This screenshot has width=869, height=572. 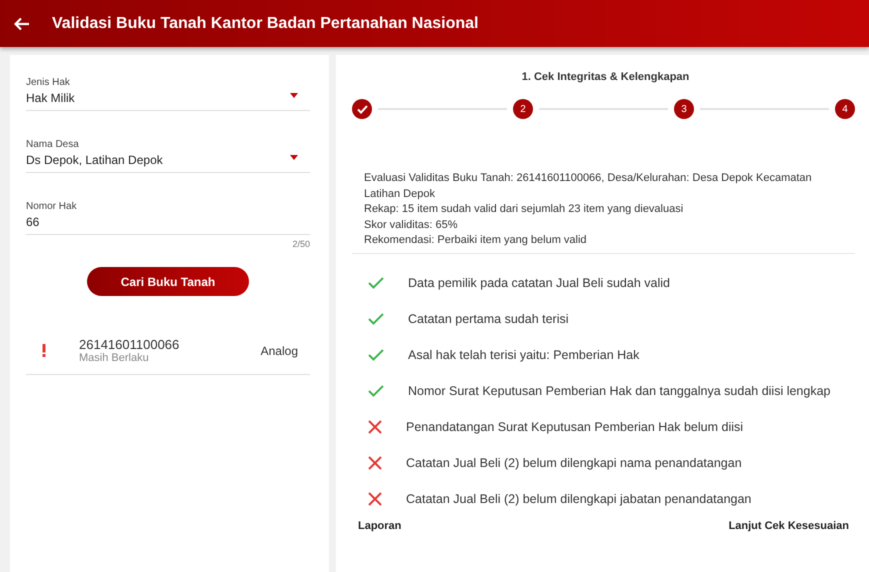 What do you see at coordinates (52, 206) in the screenshot?
I see `field-label: Nomor Hak` at bounding box center [52, 206].